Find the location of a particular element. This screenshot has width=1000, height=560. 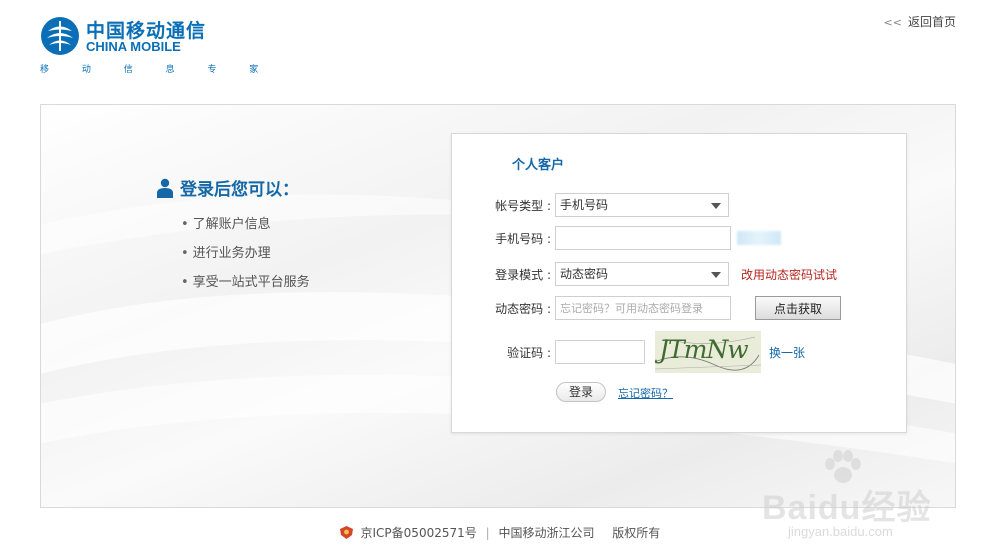

brand-name-en: CHINA MOBILE is located at coordinates (133, 46).